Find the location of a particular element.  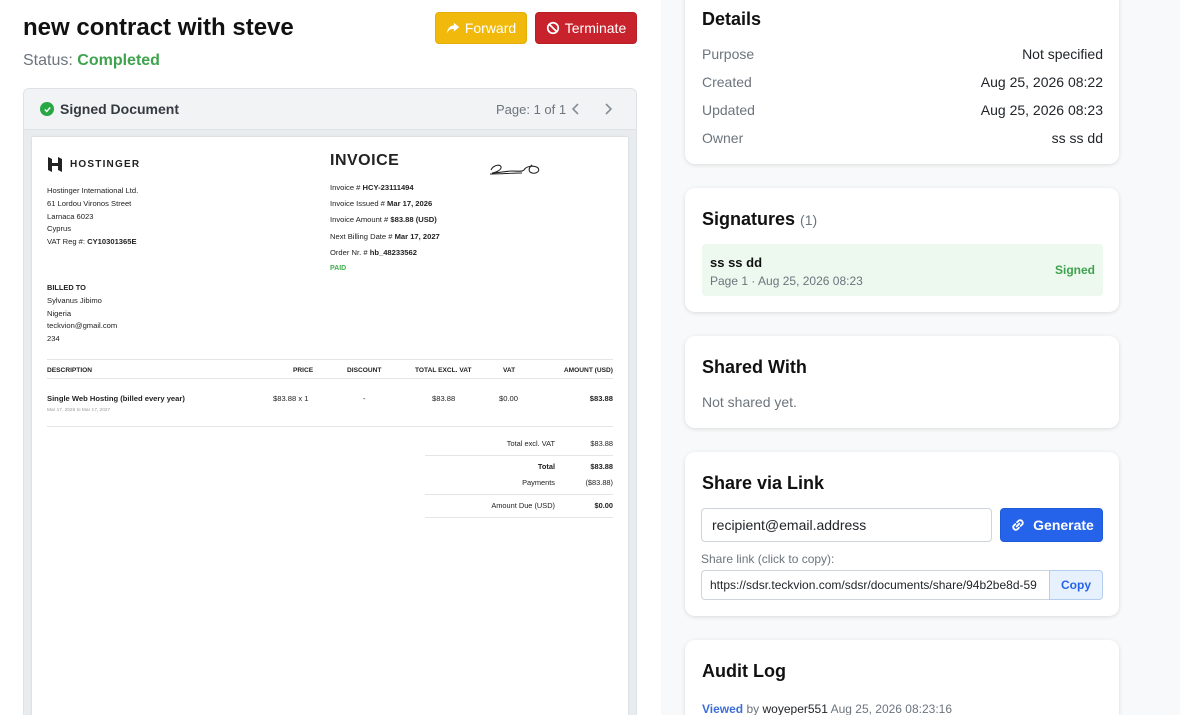

billed-line: Sylvanus Jibimo is located at coordinates (74, 300).